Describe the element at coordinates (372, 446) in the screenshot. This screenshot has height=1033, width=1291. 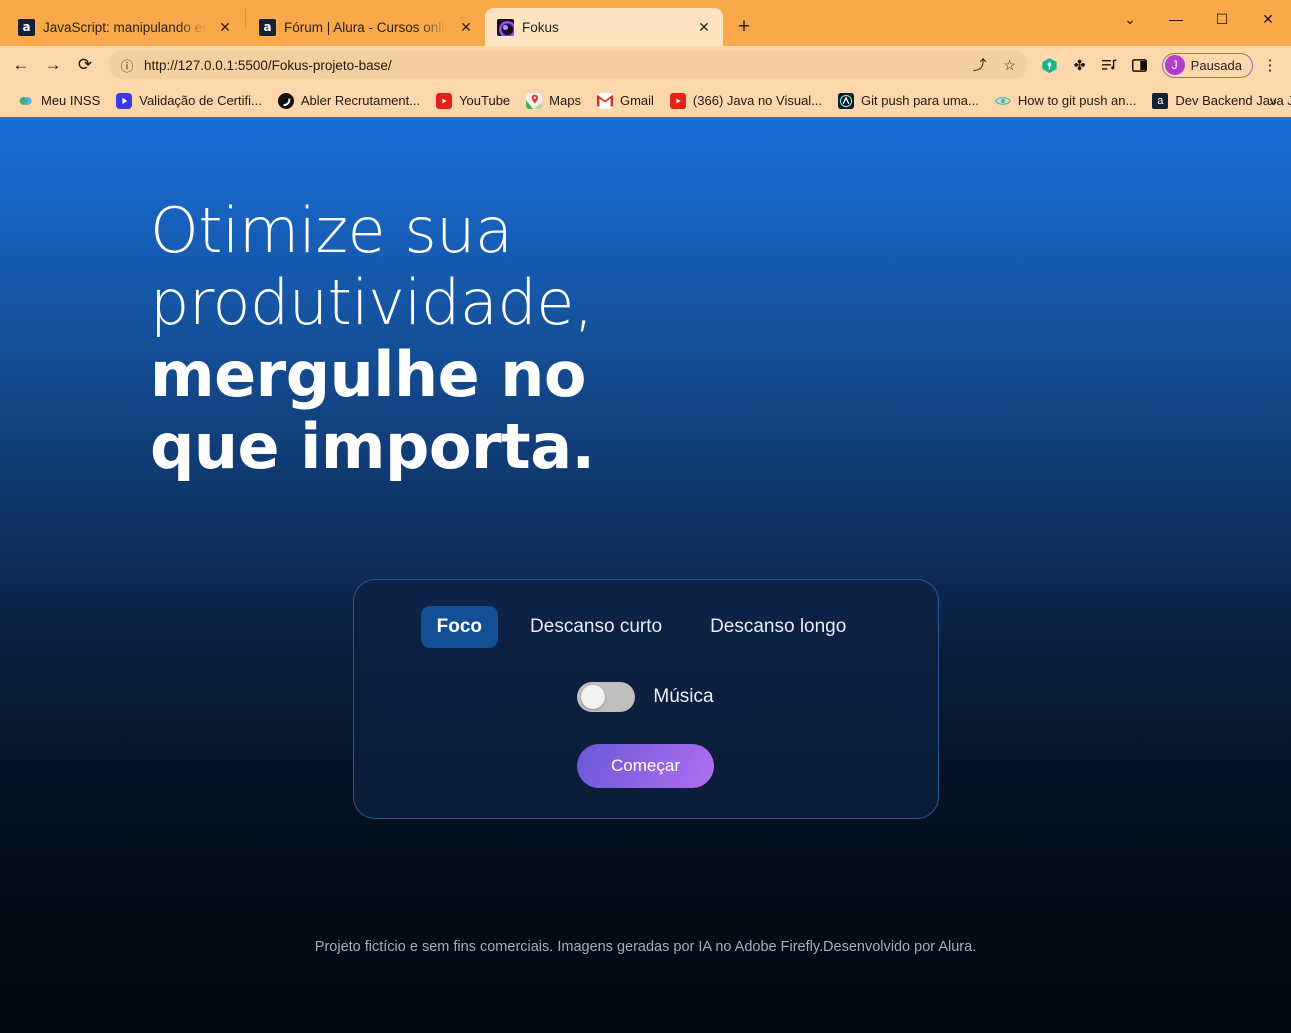
I see `hero-line-4: que importa.` at that location.